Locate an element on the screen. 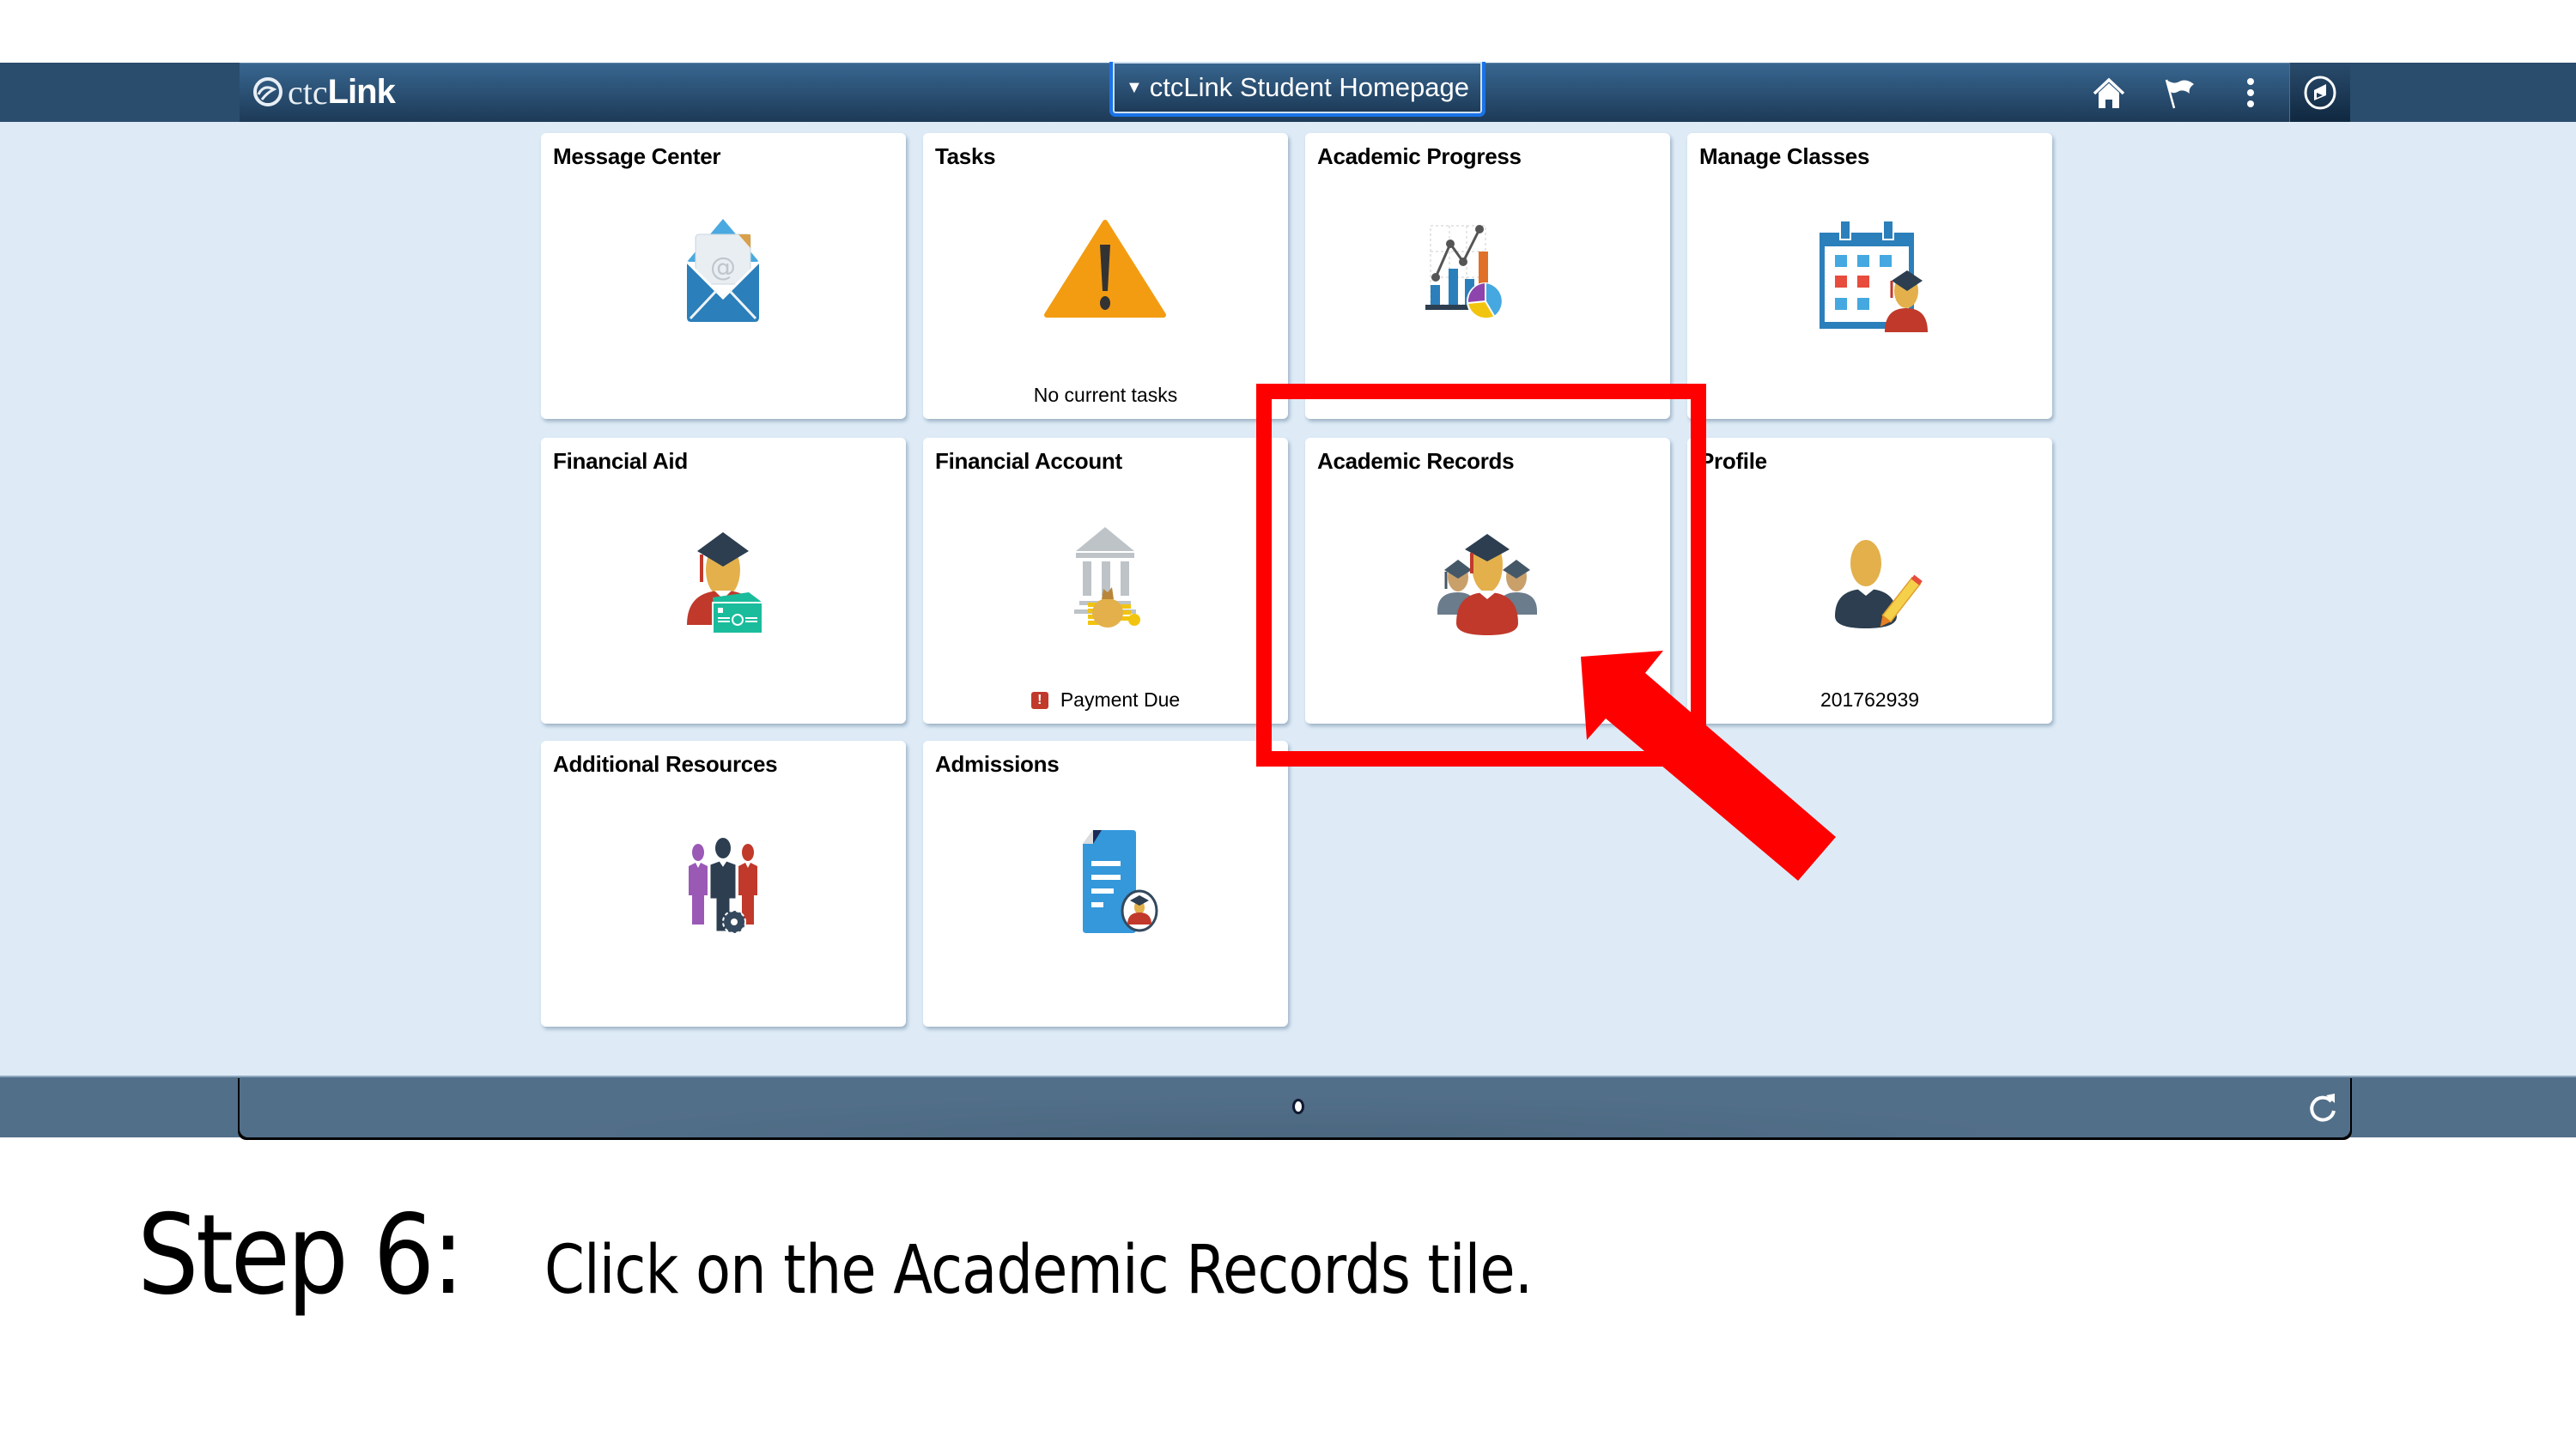  profile-id: 201762939 is located at coordinates (1870, 700).